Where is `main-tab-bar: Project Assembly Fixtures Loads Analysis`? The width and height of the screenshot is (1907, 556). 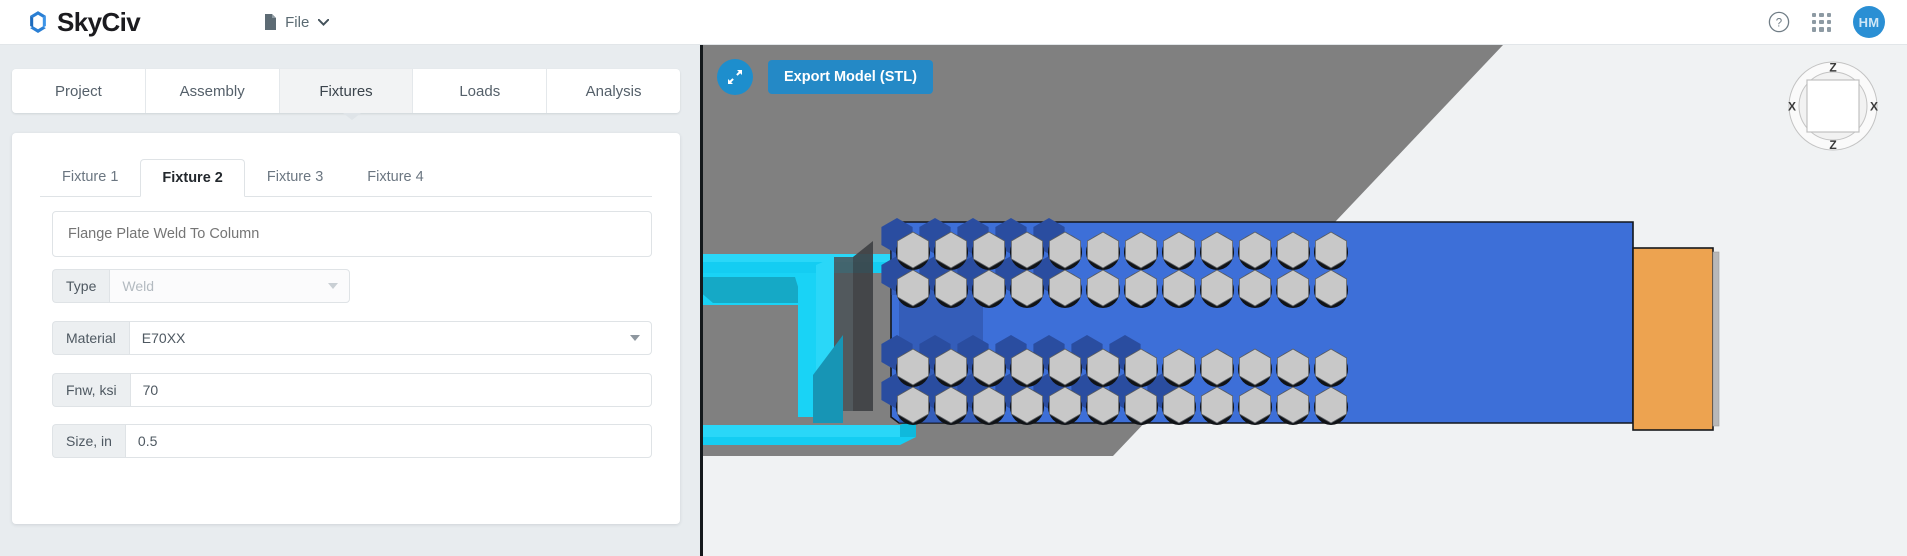
main-tab-bar: Project Assembly Fixtures Loads Analysis is located at coordinates (346, 91).